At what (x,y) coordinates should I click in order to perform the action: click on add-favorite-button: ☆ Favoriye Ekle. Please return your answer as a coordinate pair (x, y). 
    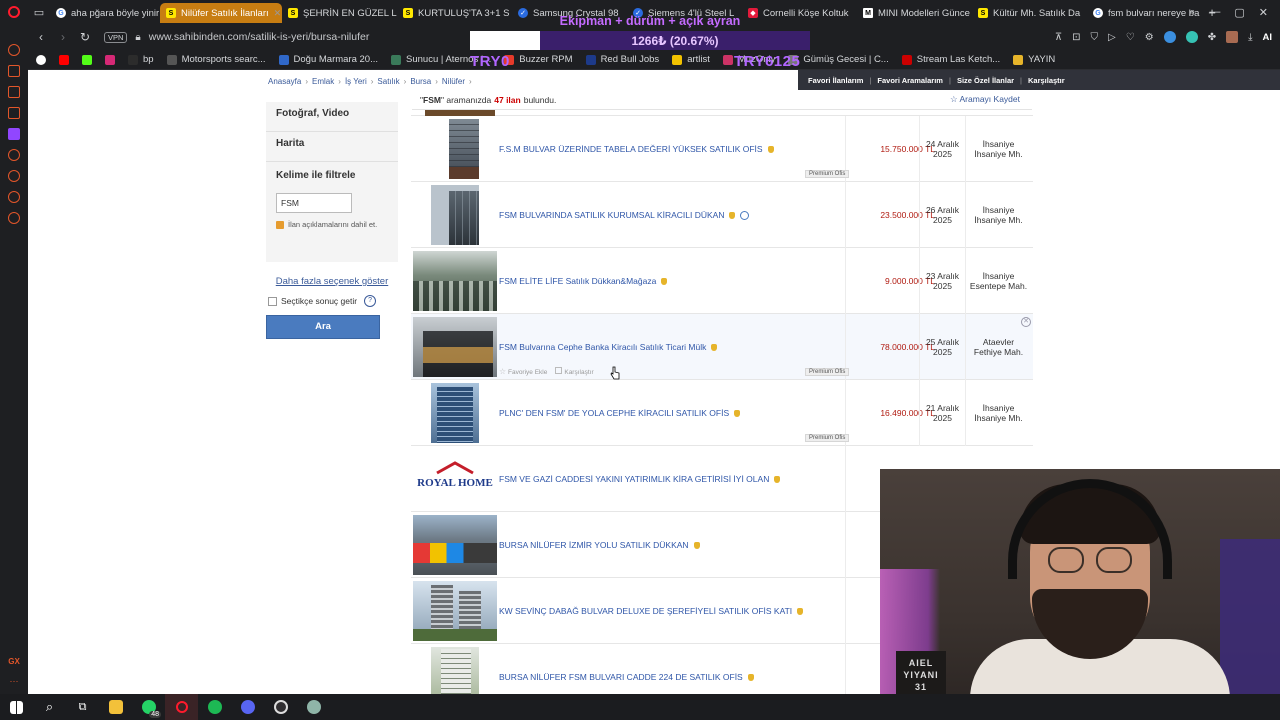
    Looking at the image, I should click on (523, 371).